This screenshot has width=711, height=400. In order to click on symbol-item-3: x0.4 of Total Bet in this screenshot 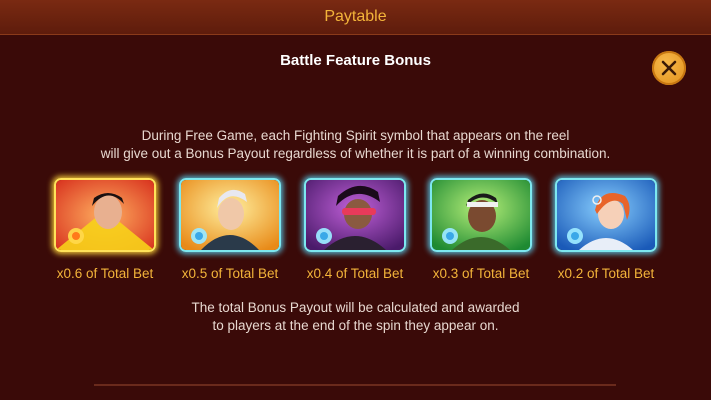, I will do `click(355, 229)`.